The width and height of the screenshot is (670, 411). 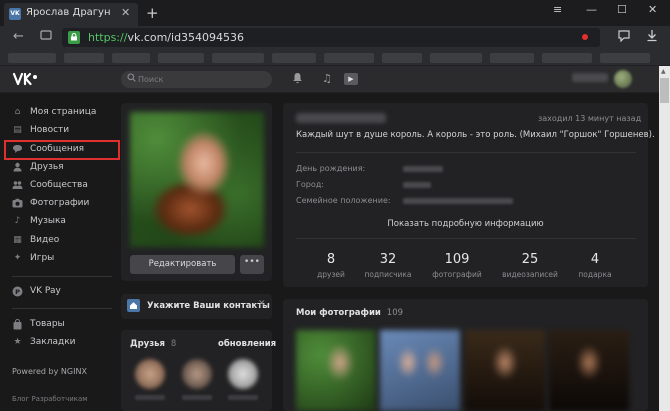 What do you see at coordinates (652, 37) in the screenshot?
I see `download-icon` at bounding box center [652, 37].